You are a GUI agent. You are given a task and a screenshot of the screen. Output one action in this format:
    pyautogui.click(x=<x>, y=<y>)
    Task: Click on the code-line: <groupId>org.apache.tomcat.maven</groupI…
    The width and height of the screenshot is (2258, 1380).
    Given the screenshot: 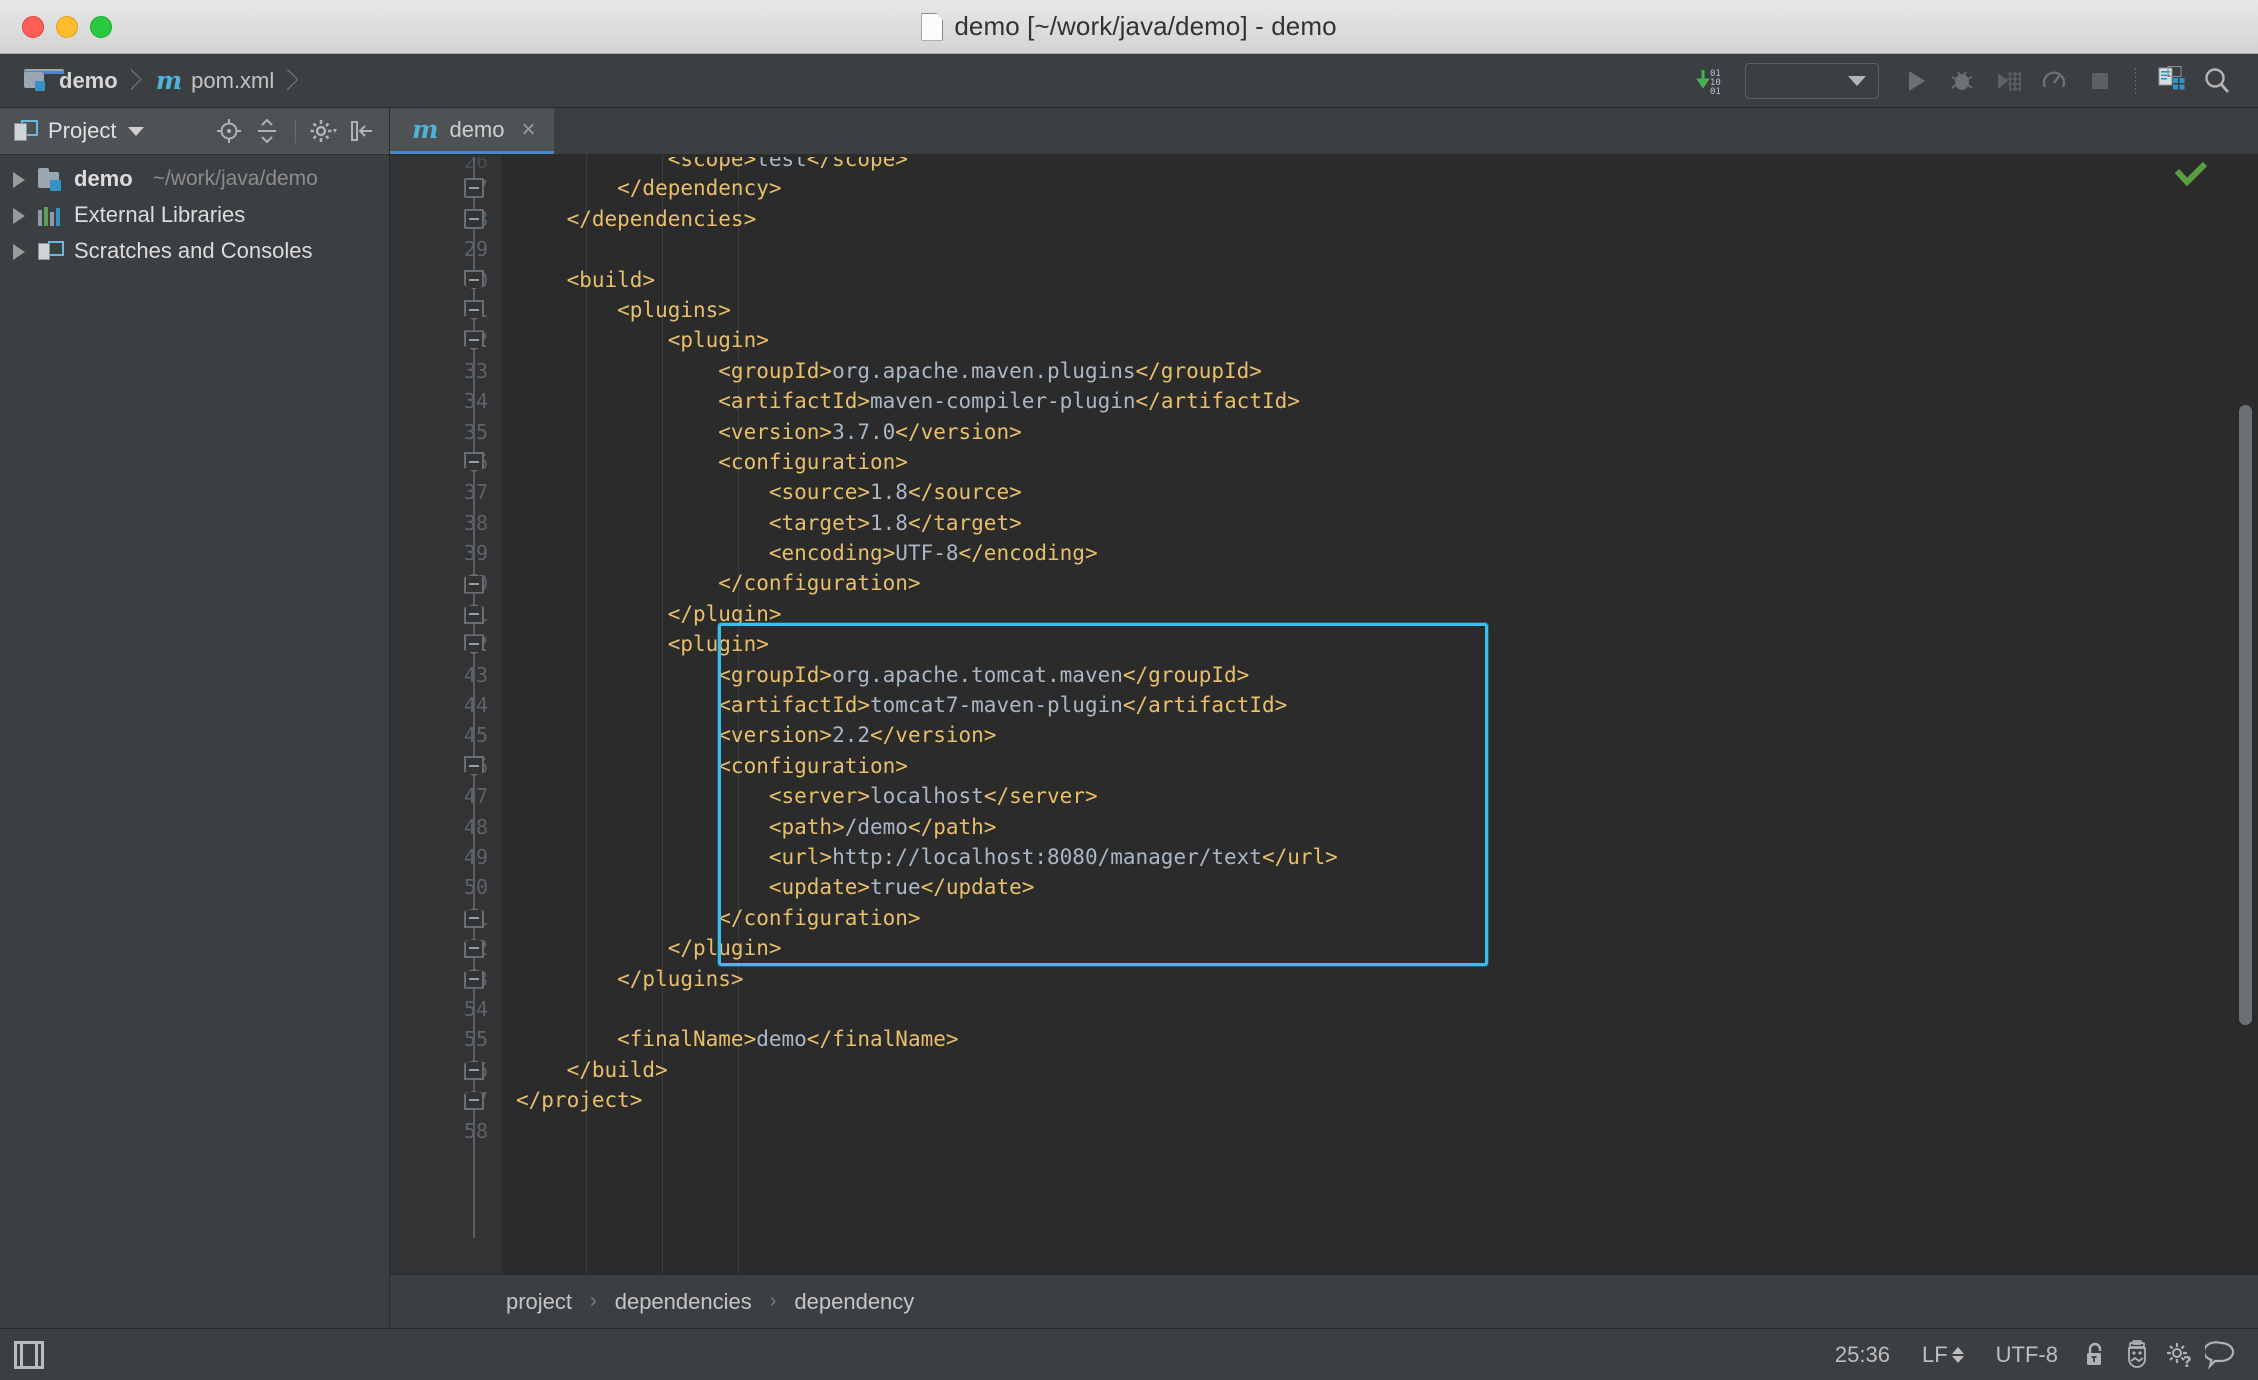 What is the action you would take?
    pyautogui.click(x=1380, y=675)
    